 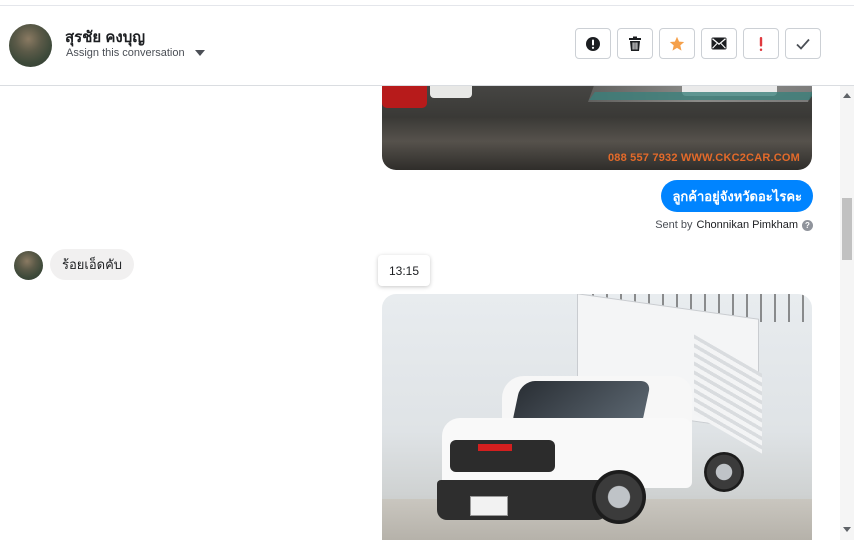 I want to click on contact-avatar, so click(x=30, y=45).